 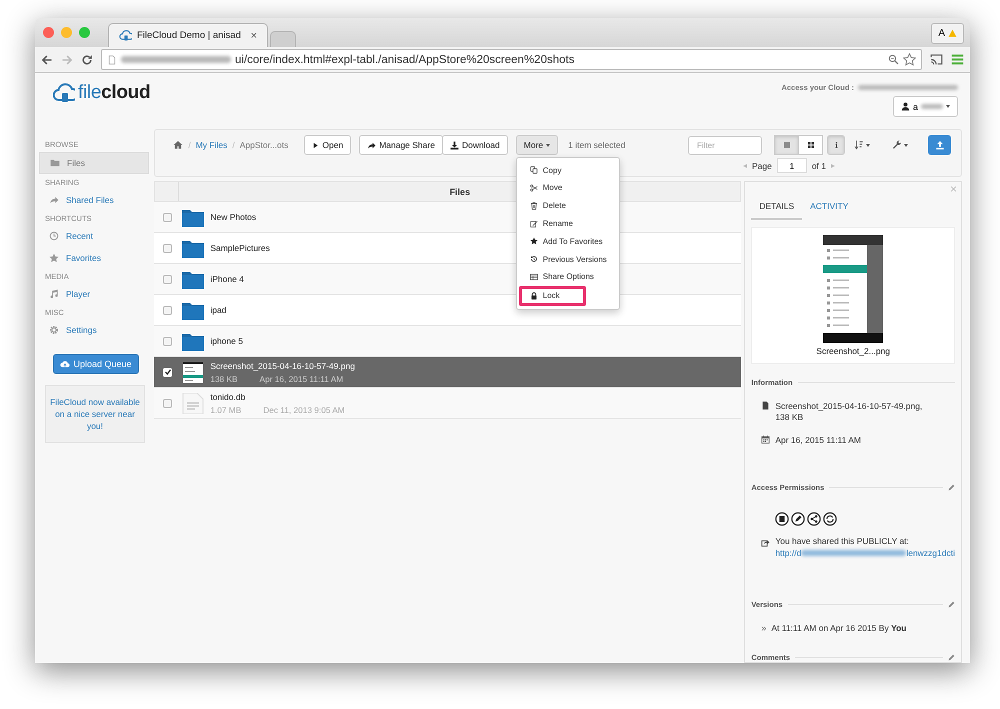 What do you see at coordinates (798, 519) in the screenshot?
I see `pencil-circle-icon` at bounding box center [798, 519].